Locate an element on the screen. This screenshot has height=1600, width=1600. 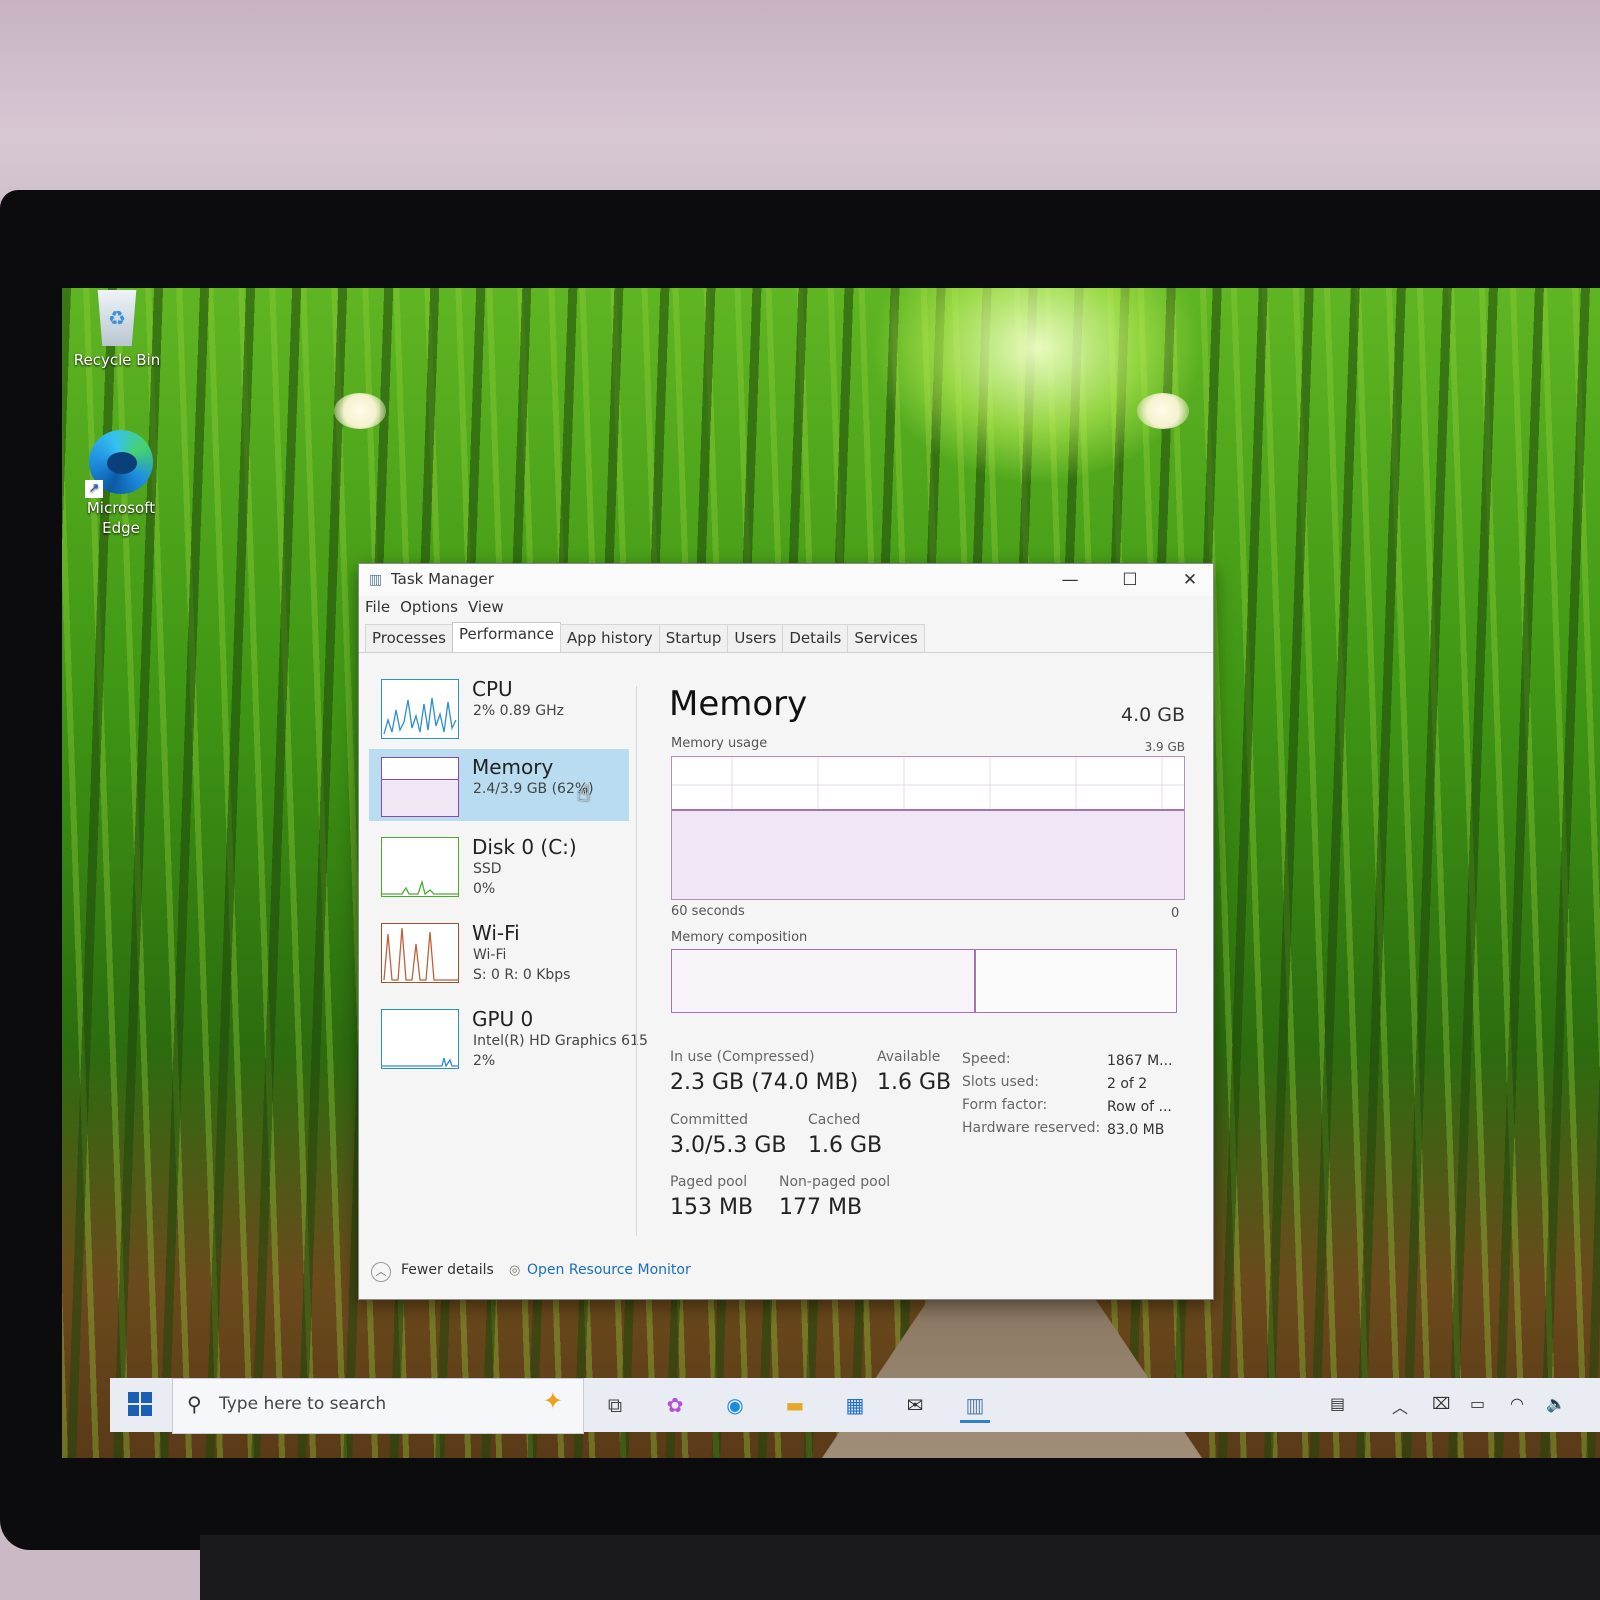
sidebar-item-label: Memory is located at coordinates (513, 767).